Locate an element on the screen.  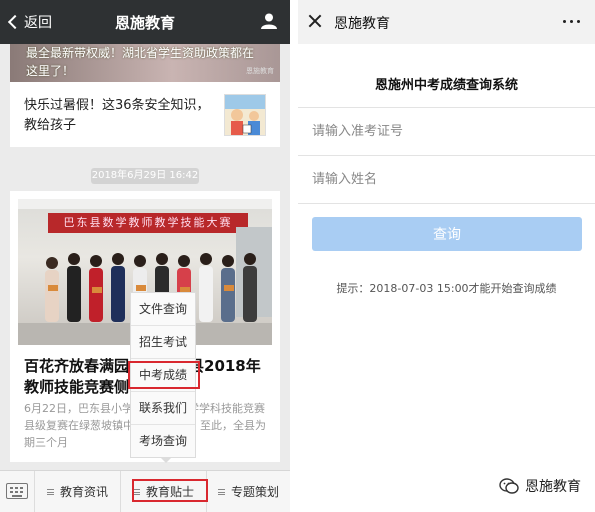
article-title: 快乐过暑假！这36条安全知识，教给孩子 is located at coordinates (117, 115).